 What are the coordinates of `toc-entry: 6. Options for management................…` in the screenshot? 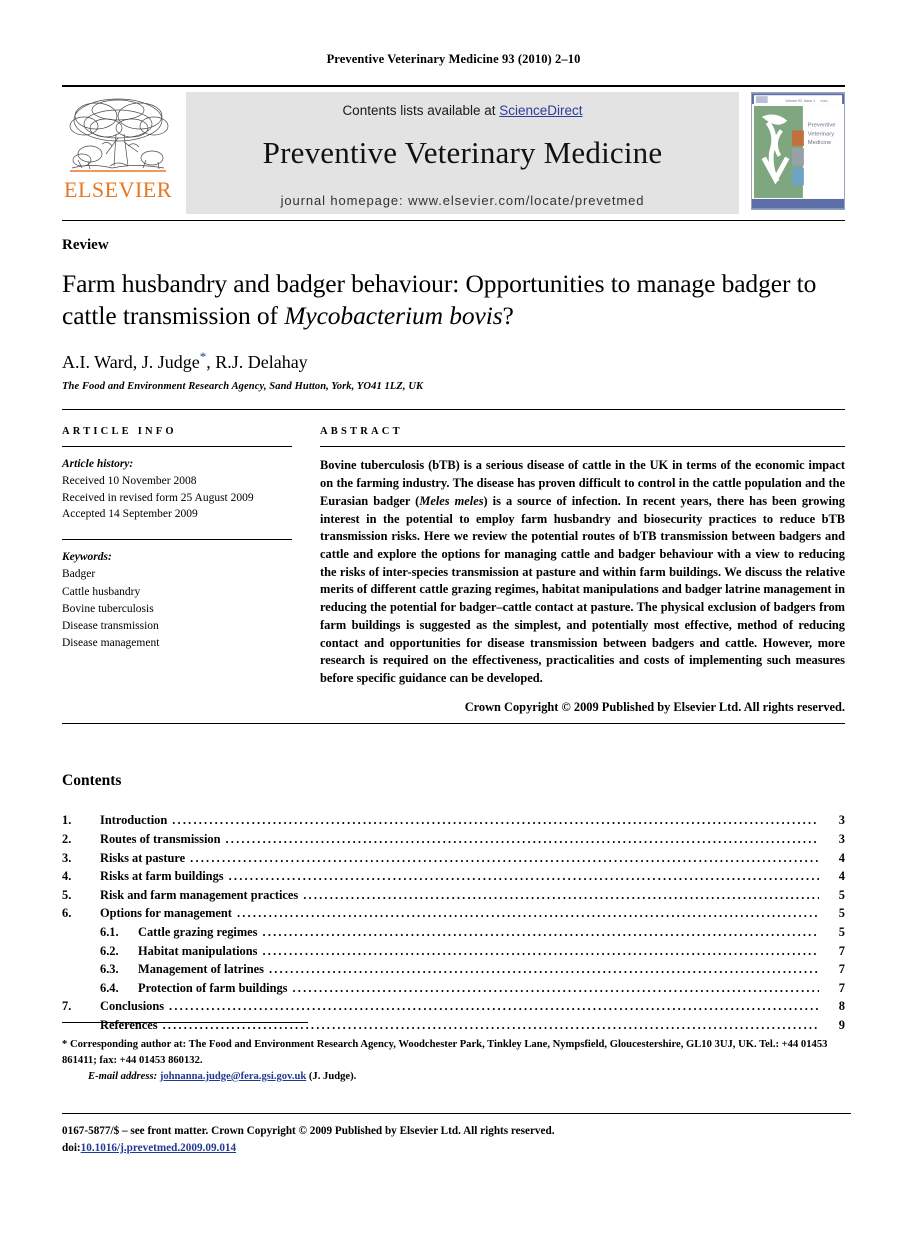 It's located at (453, 913).